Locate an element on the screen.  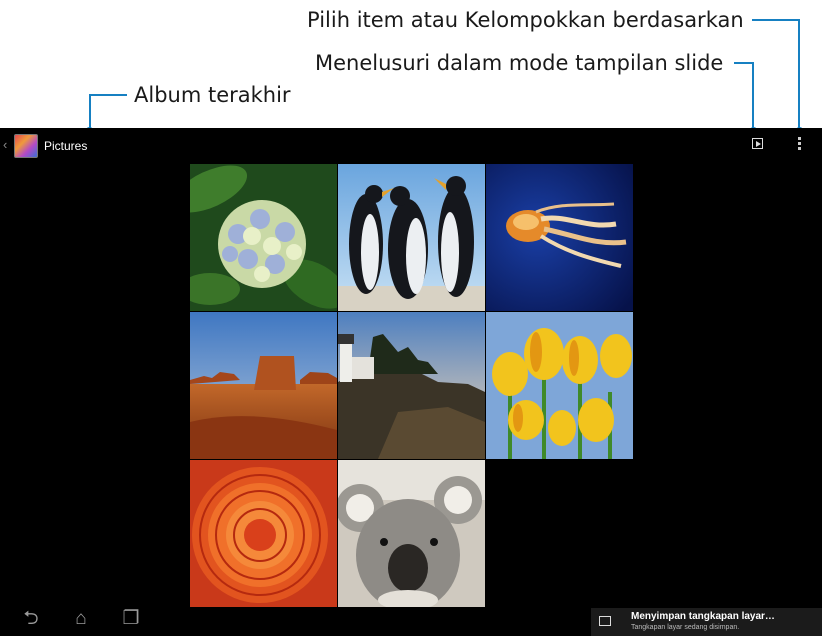
callout-line-select-group-vert is located at coordinates (799, 75).